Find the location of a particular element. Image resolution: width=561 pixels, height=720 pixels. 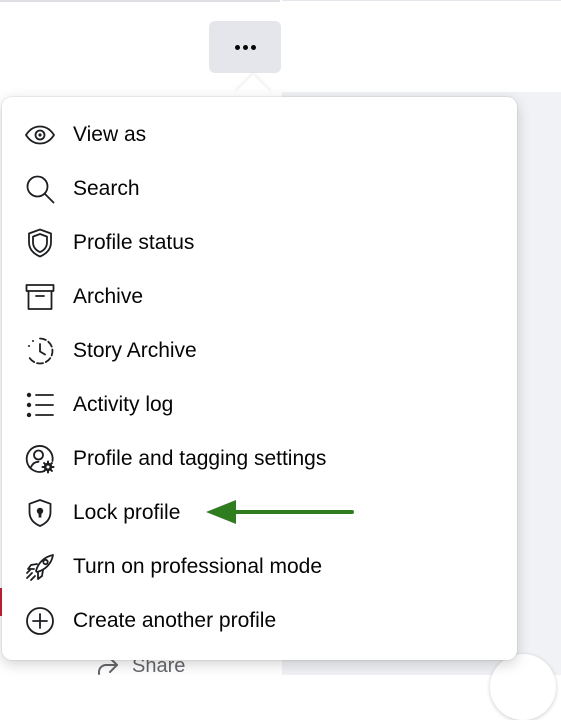

profile-gear-icon is located at coordinates (40, 459).